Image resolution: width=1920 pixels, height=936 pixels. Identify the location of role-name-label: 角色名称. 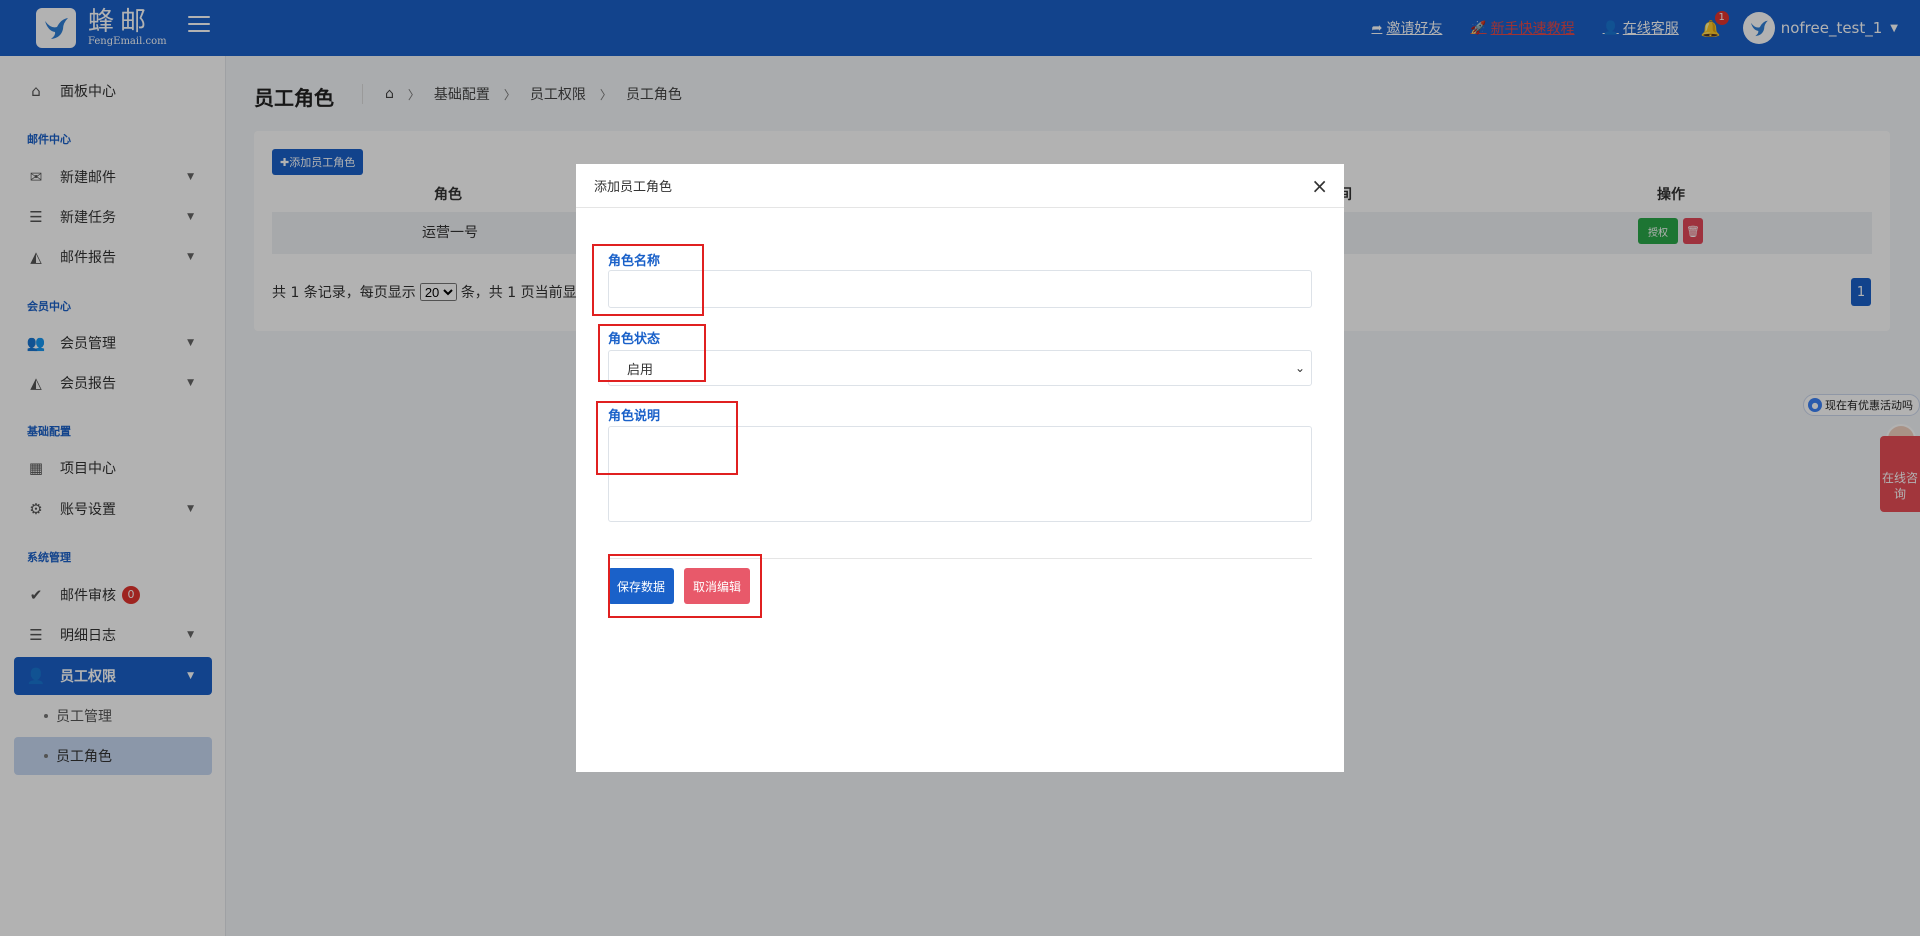
(634, 261).